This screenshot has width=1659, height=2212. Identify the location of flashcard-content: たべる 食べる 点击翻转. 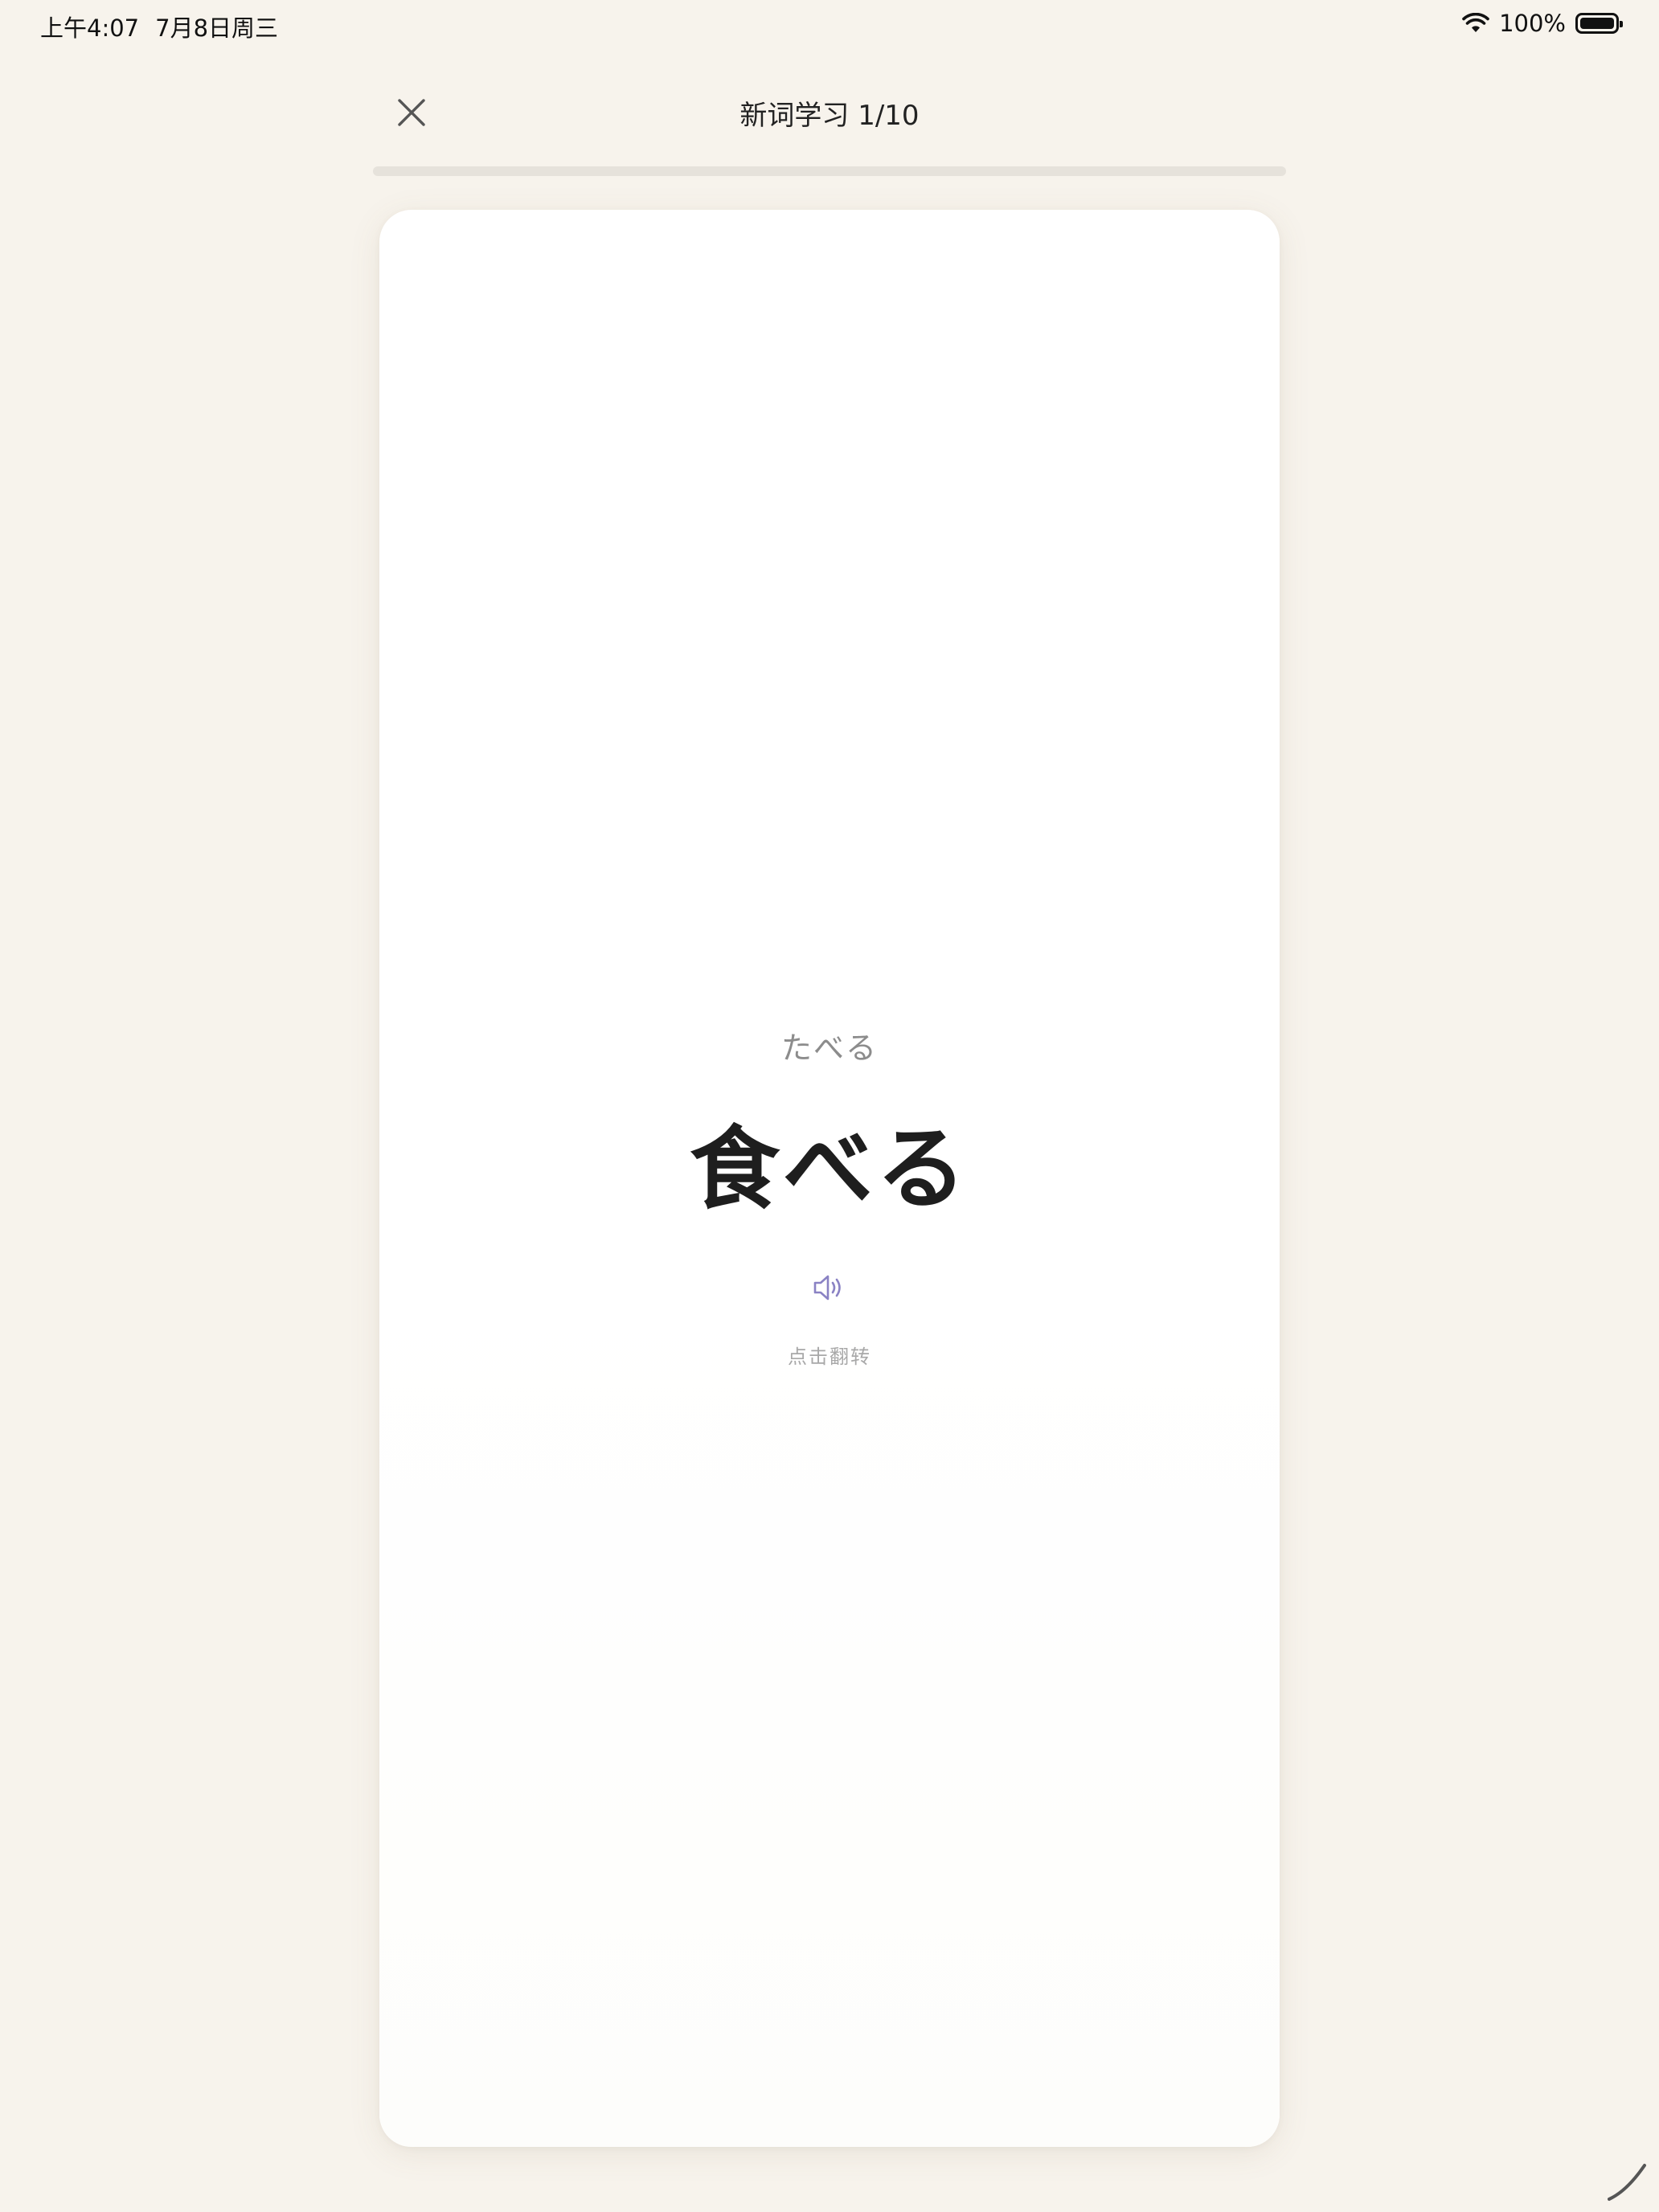
(829, 1191).